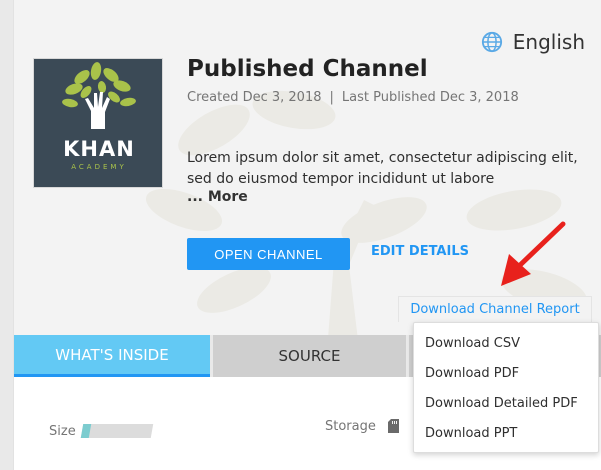 This screenshot has width=601, height=470. I want to click on created-date: Created Dec 3, 2018, so click(254, 97).